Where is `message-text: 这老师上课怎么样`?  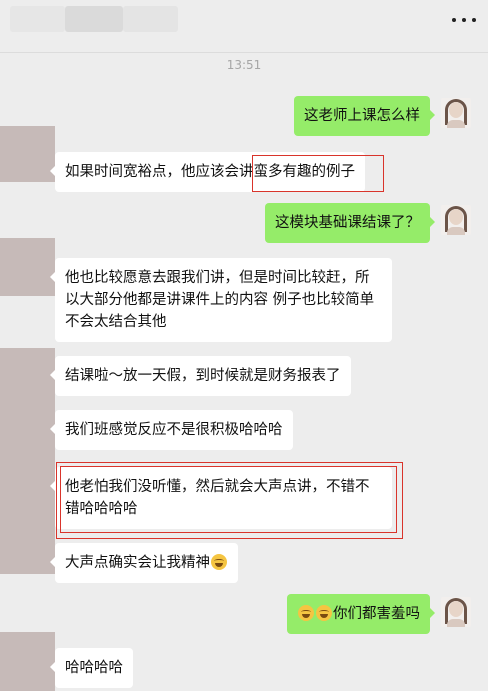
message-text: 这老师上课怎么样 is located at coordinates (362, 116).